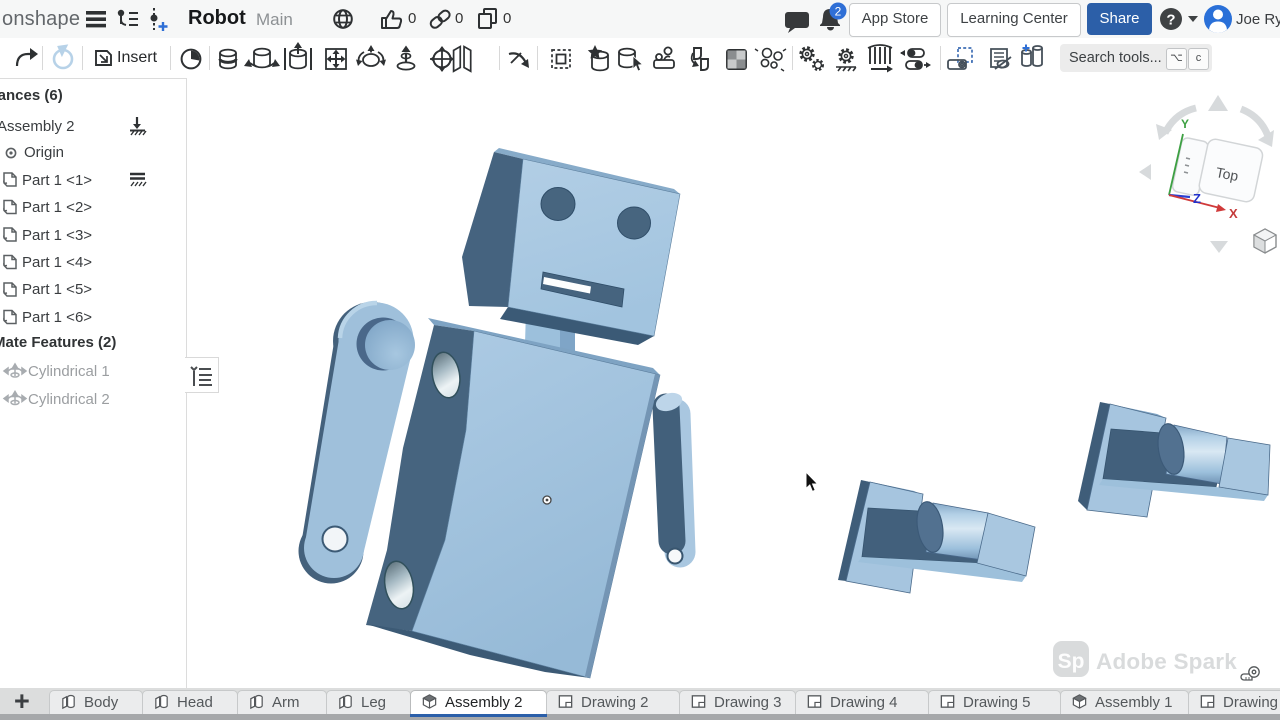 The image size is (1280, 720). Describe the element at coordinates (1071, 661) in the screenshot. I see `svg-text: Sp` at that location.